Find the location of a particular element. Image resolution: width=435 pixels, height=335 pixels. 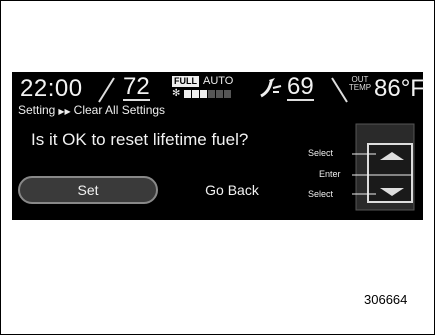

set-button: Set is located at coordinates (88, 190).